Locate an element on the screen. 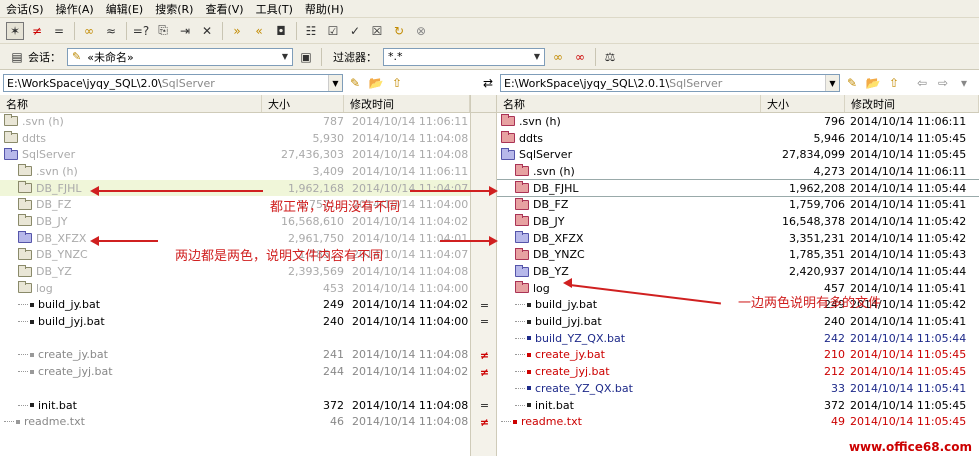 Image resolution: width=979 pixels, height=456 pixels. table-row: ddts 5,930 2014/10/14 11:04:08 is located at coordinates (235, 138).